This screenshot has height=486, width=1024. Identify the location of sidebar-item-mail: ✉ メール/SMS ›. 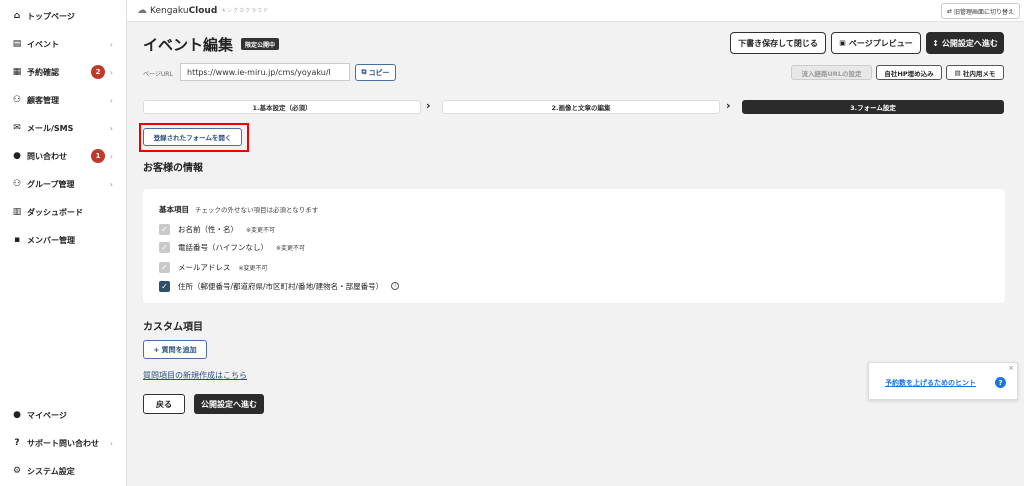
(63, 128).